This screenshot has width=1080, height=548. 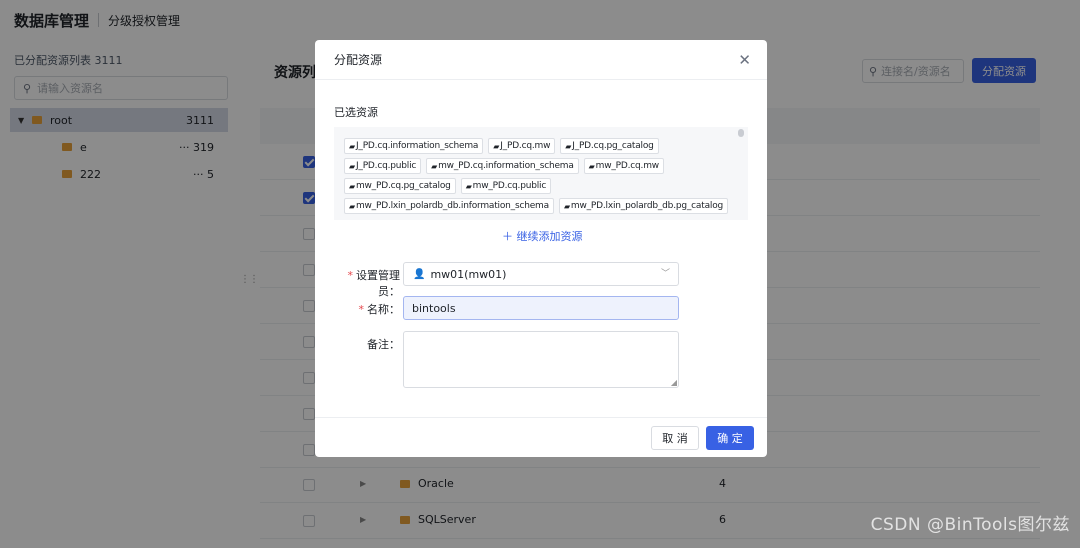 I want to click on resource-tag: ▰ J_PD.cq.mw, so click(x=522, y=146).